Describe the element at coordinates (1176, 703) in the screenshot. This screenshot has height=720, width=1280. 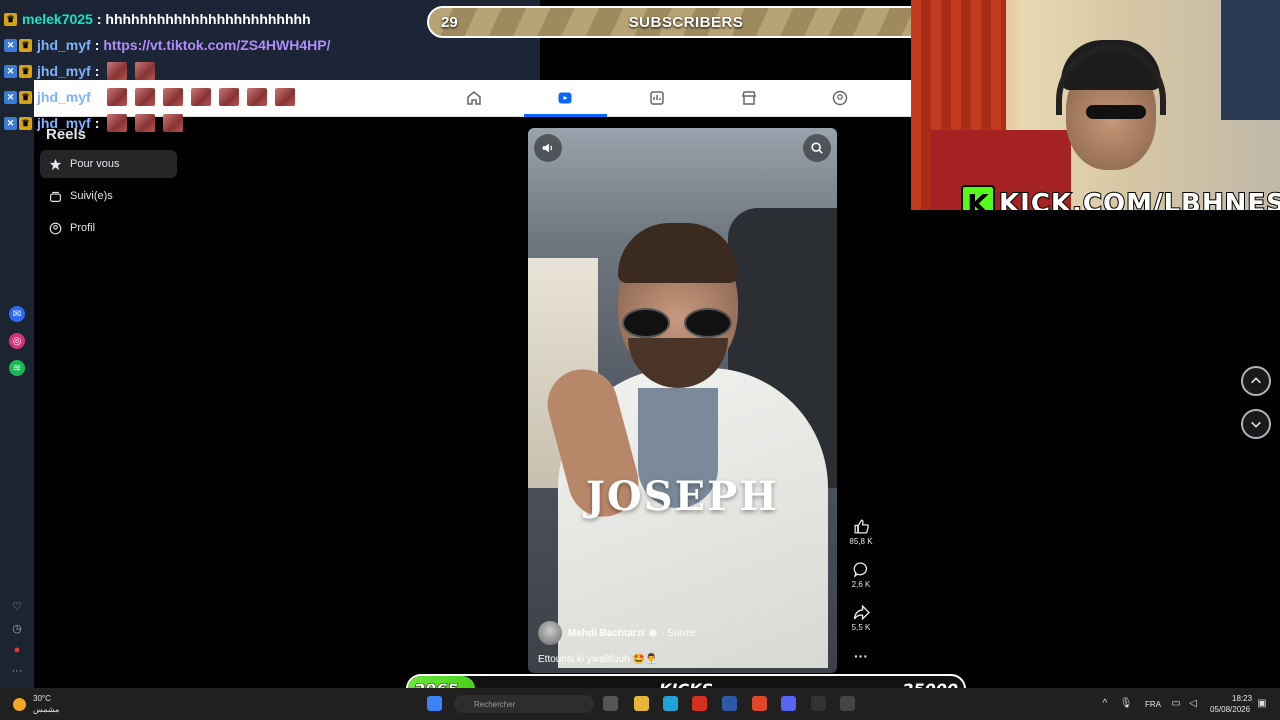
I see `network-icon: ▭` at that location.